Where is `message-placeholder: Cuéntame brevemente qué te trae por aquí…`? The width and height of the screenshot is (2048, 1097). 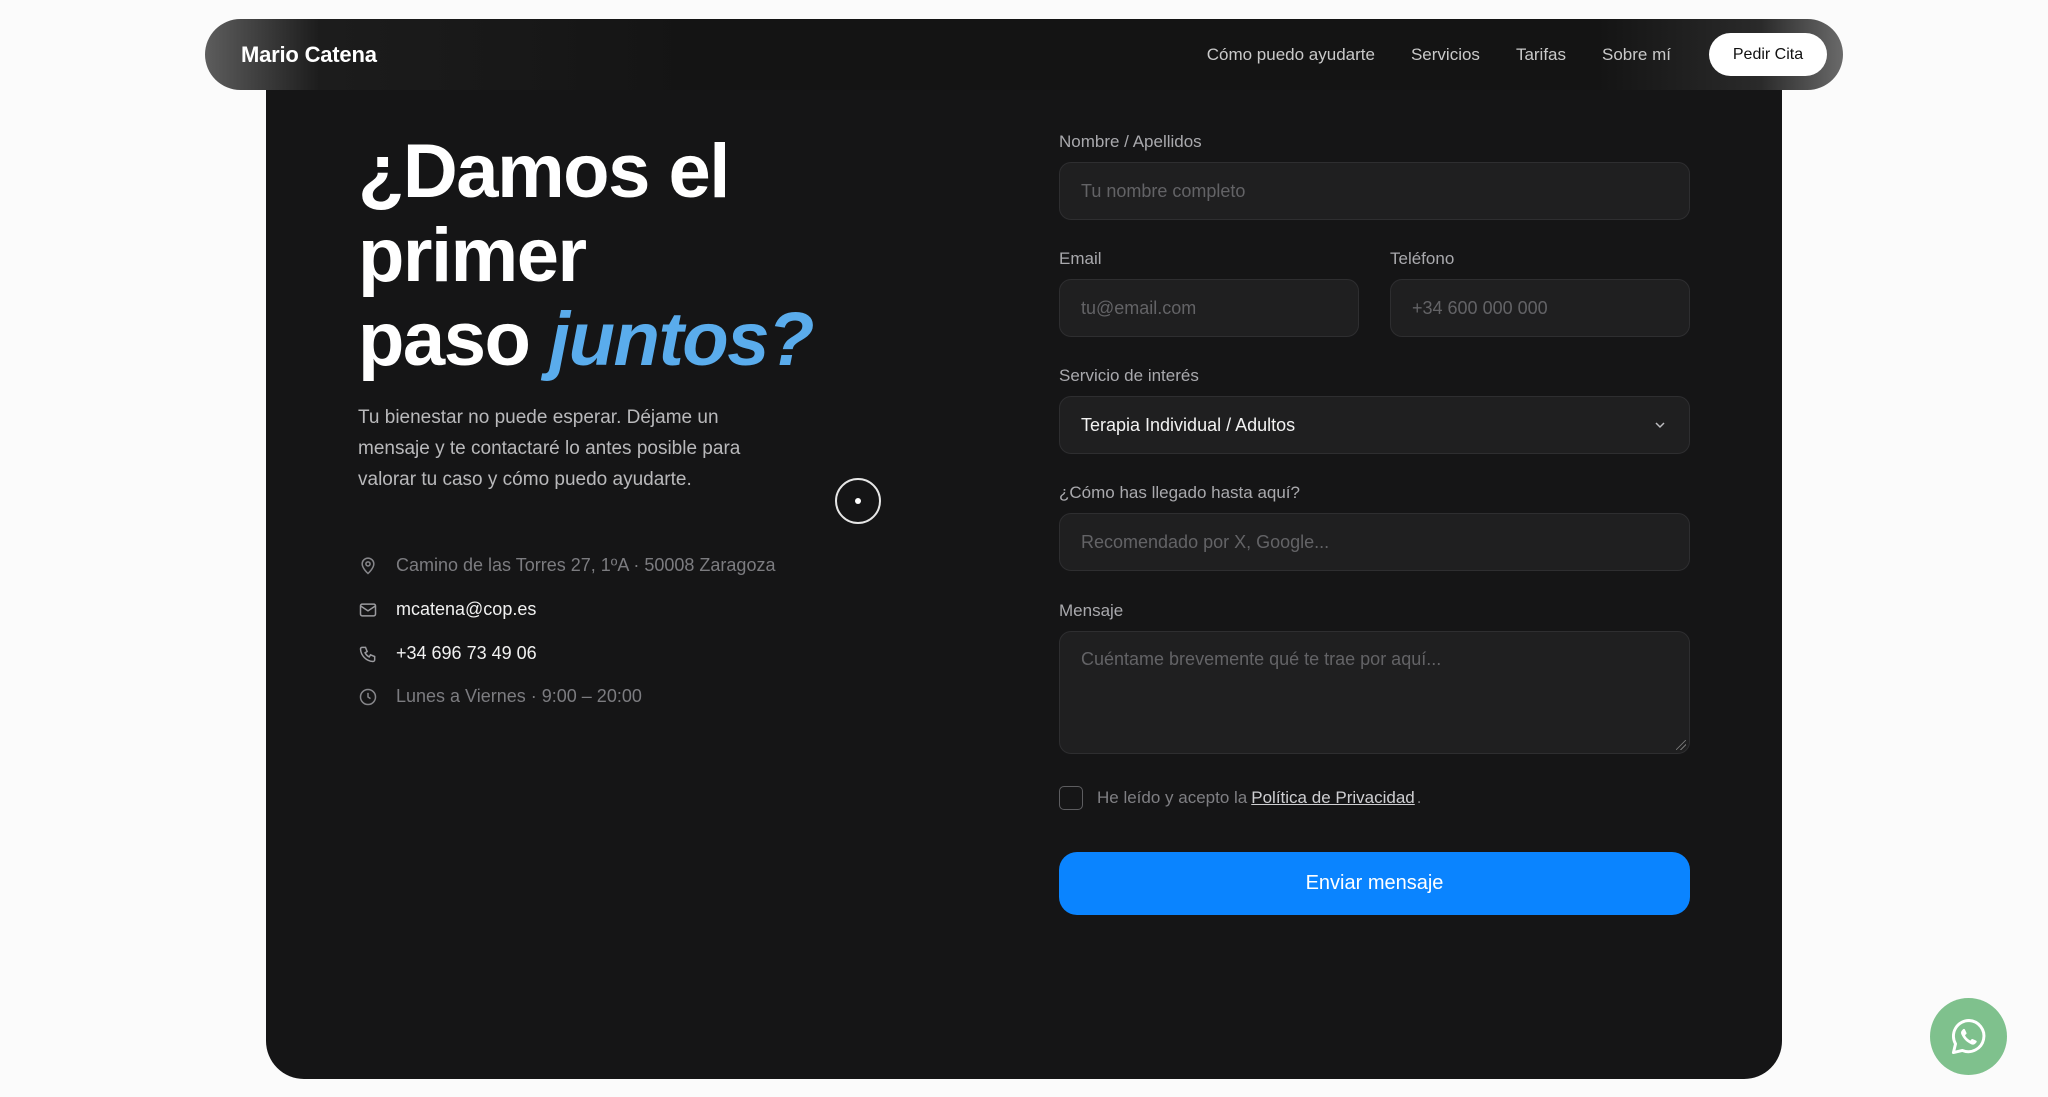 message-placeholder: Cuéntame brevemente qué te trae por aquí… is located at coordinates (1261, 659).